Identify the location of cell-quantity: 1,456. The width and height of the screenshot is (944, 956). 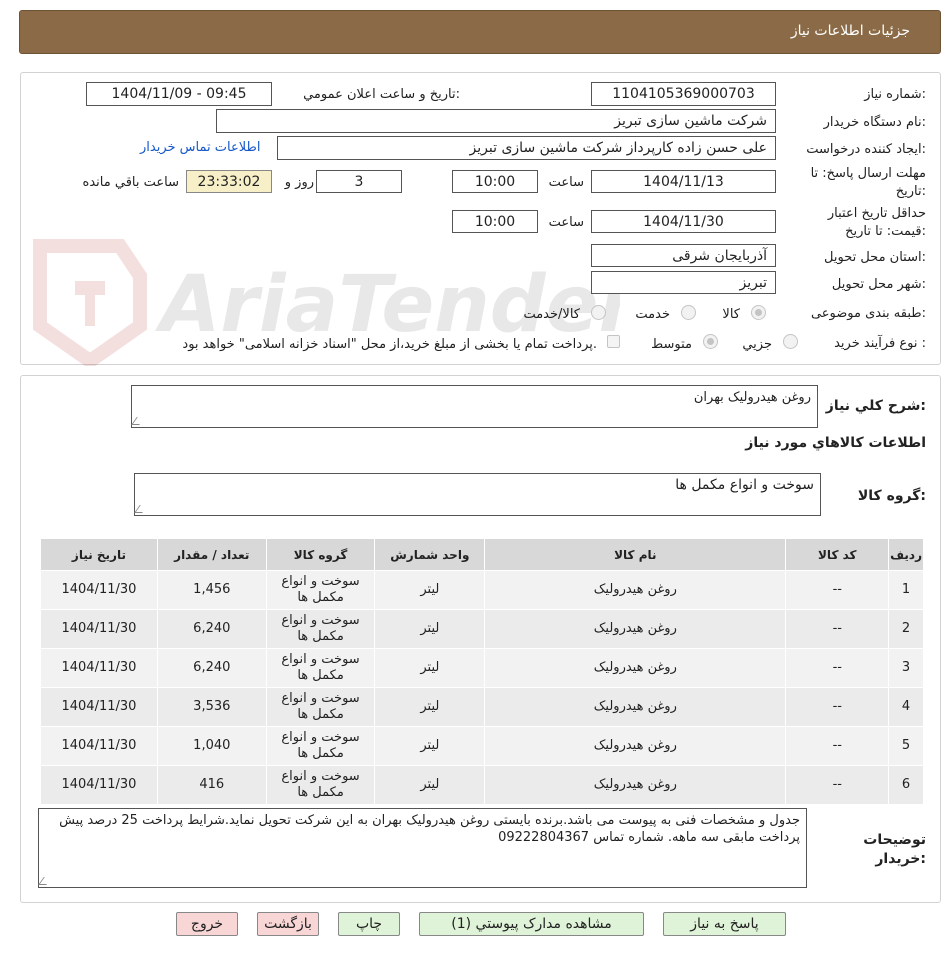
(211, 590).